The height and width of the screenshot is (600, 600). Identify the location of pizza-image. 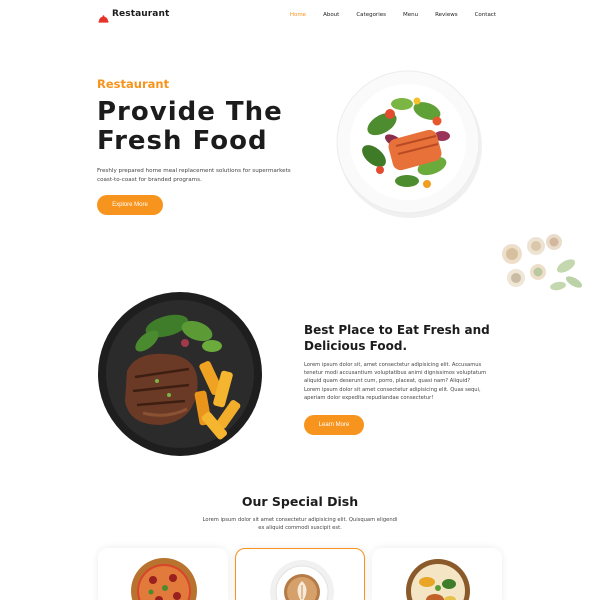
(164, 579).